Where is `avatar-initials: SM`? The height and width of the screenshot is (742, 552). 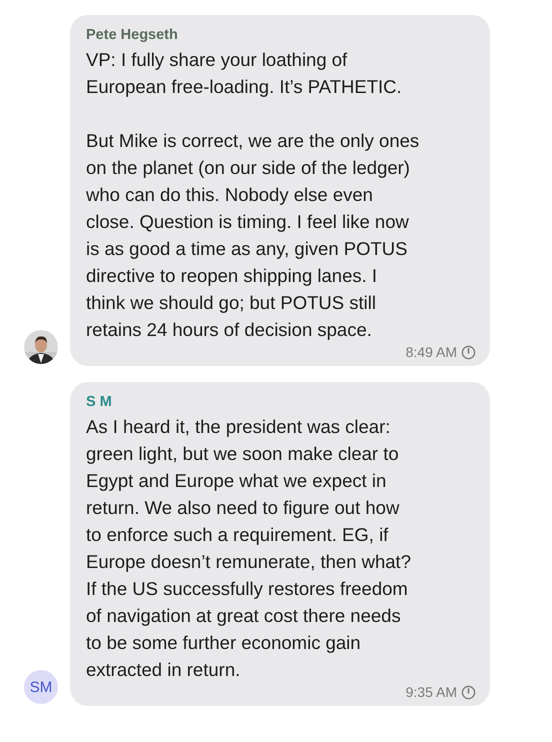 avatar-initials: SM is located at coordinates (41, 687).